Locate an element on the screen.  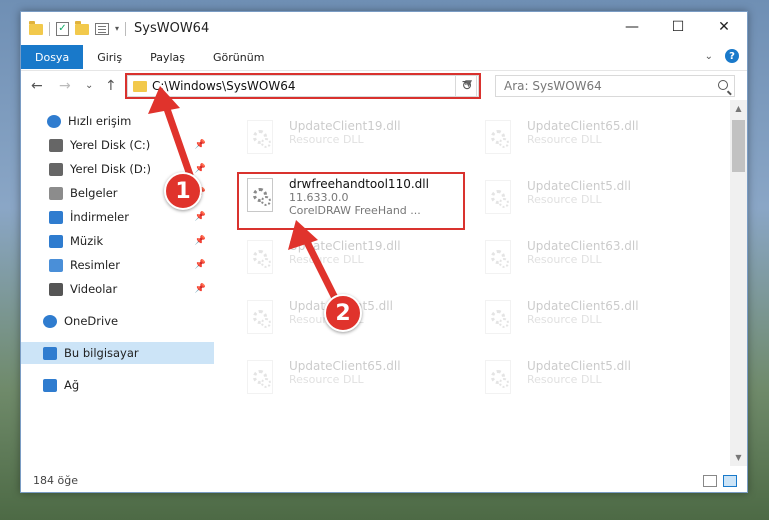
window-controls: — ☐ ✕ is located at coordinates (678, 27).